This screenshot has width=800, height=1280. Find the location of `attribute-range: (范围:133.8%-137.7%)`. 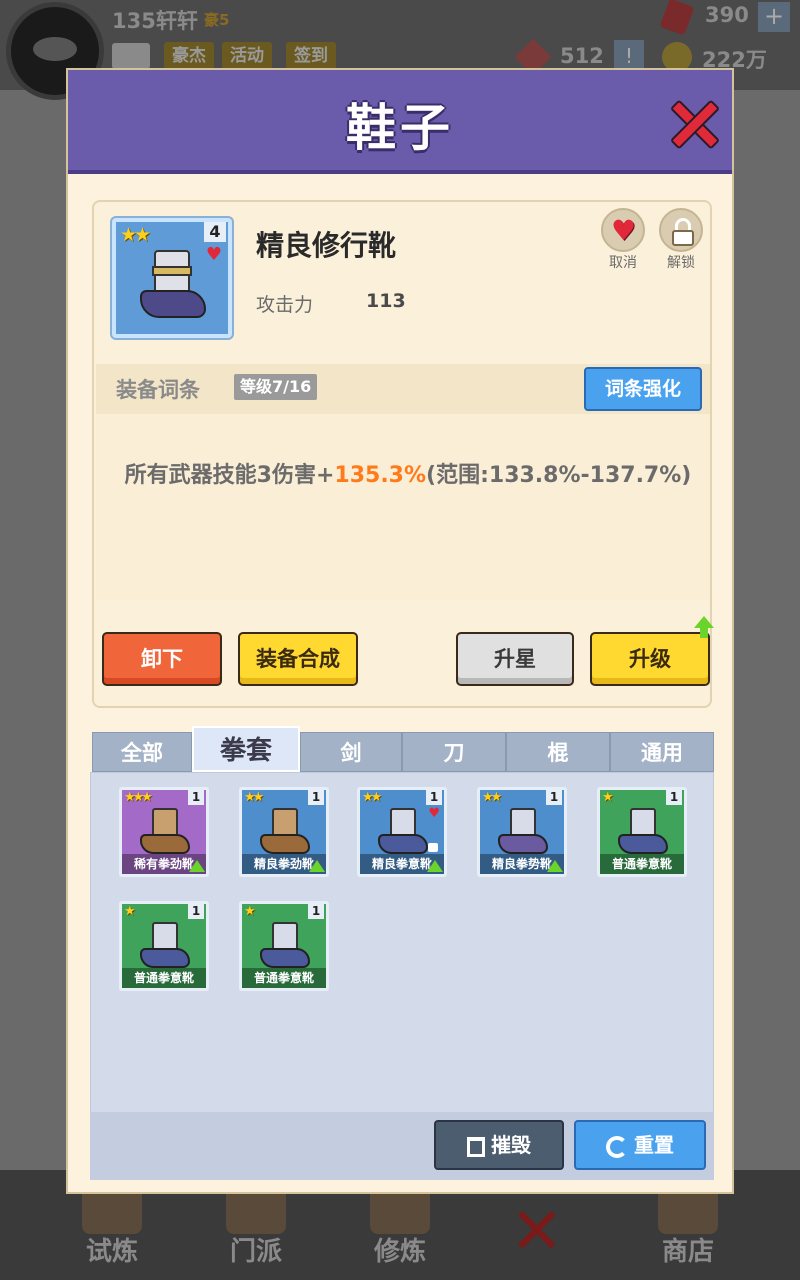

attribute-range: (范围:133.8%-137.7%) is located at coordinates (559, 475).